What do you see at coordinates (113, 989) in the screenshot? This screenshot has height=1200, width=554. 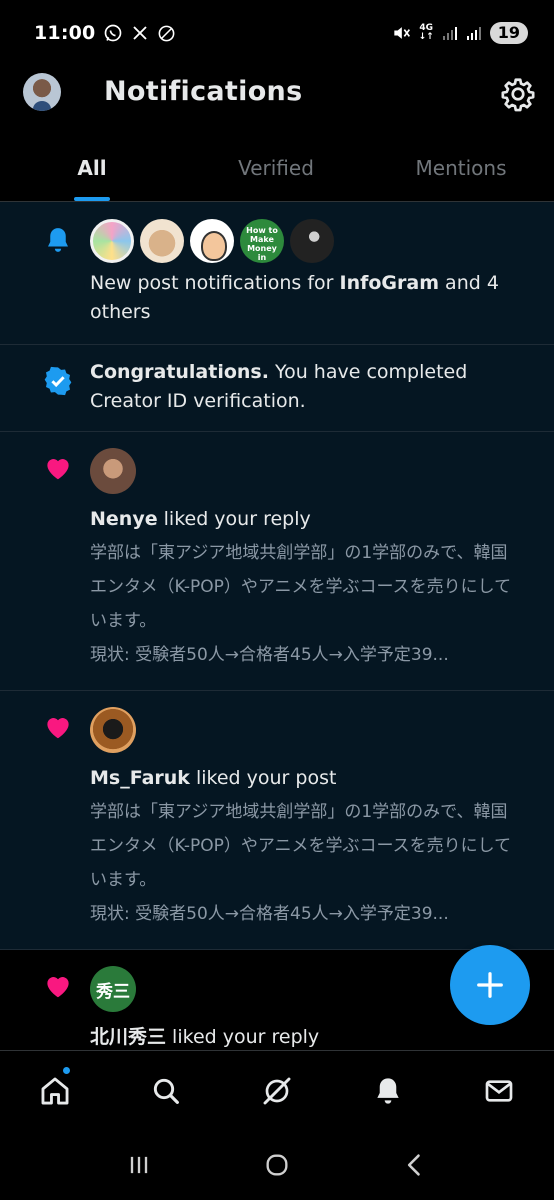 I see `avatar: 秀三` at bounding box center [113, 989].